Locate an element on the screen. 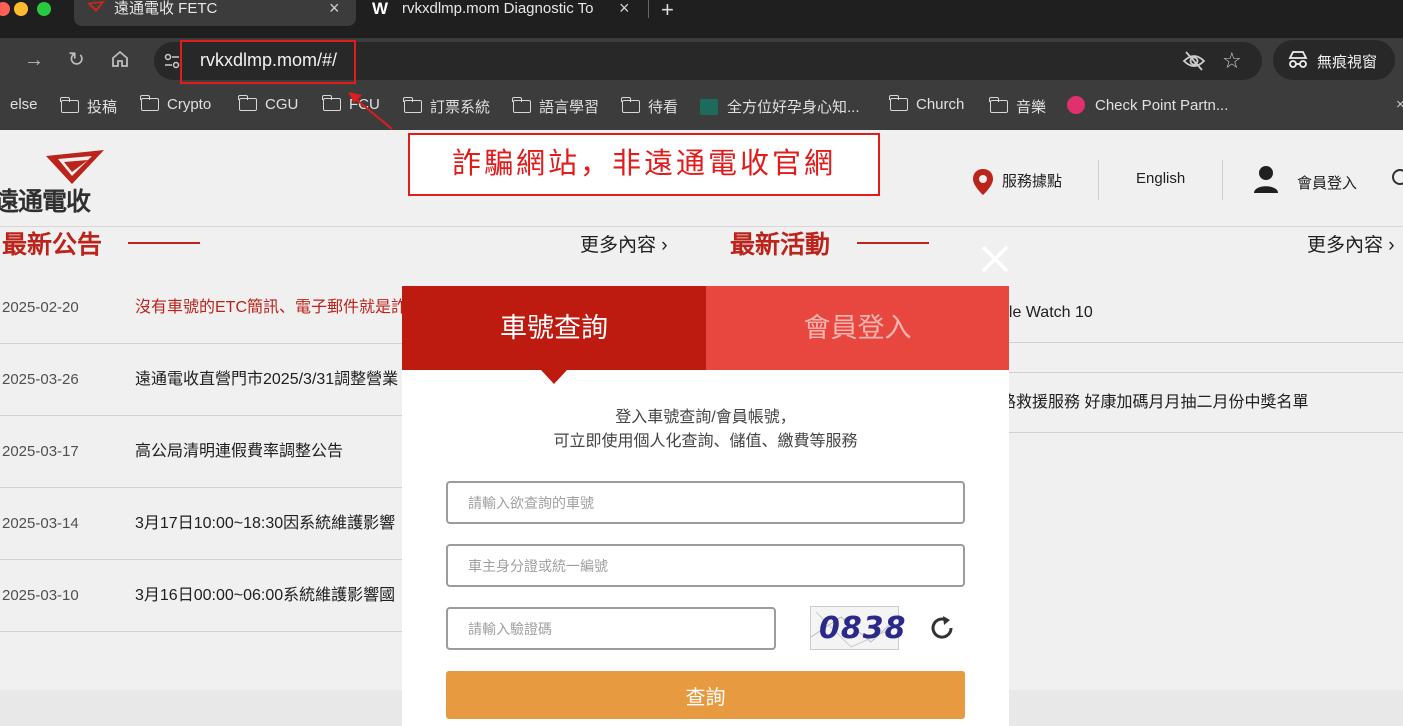 The width and height of the screenshot is (1403, 726). home-icon is located at coordinates (120, 62).